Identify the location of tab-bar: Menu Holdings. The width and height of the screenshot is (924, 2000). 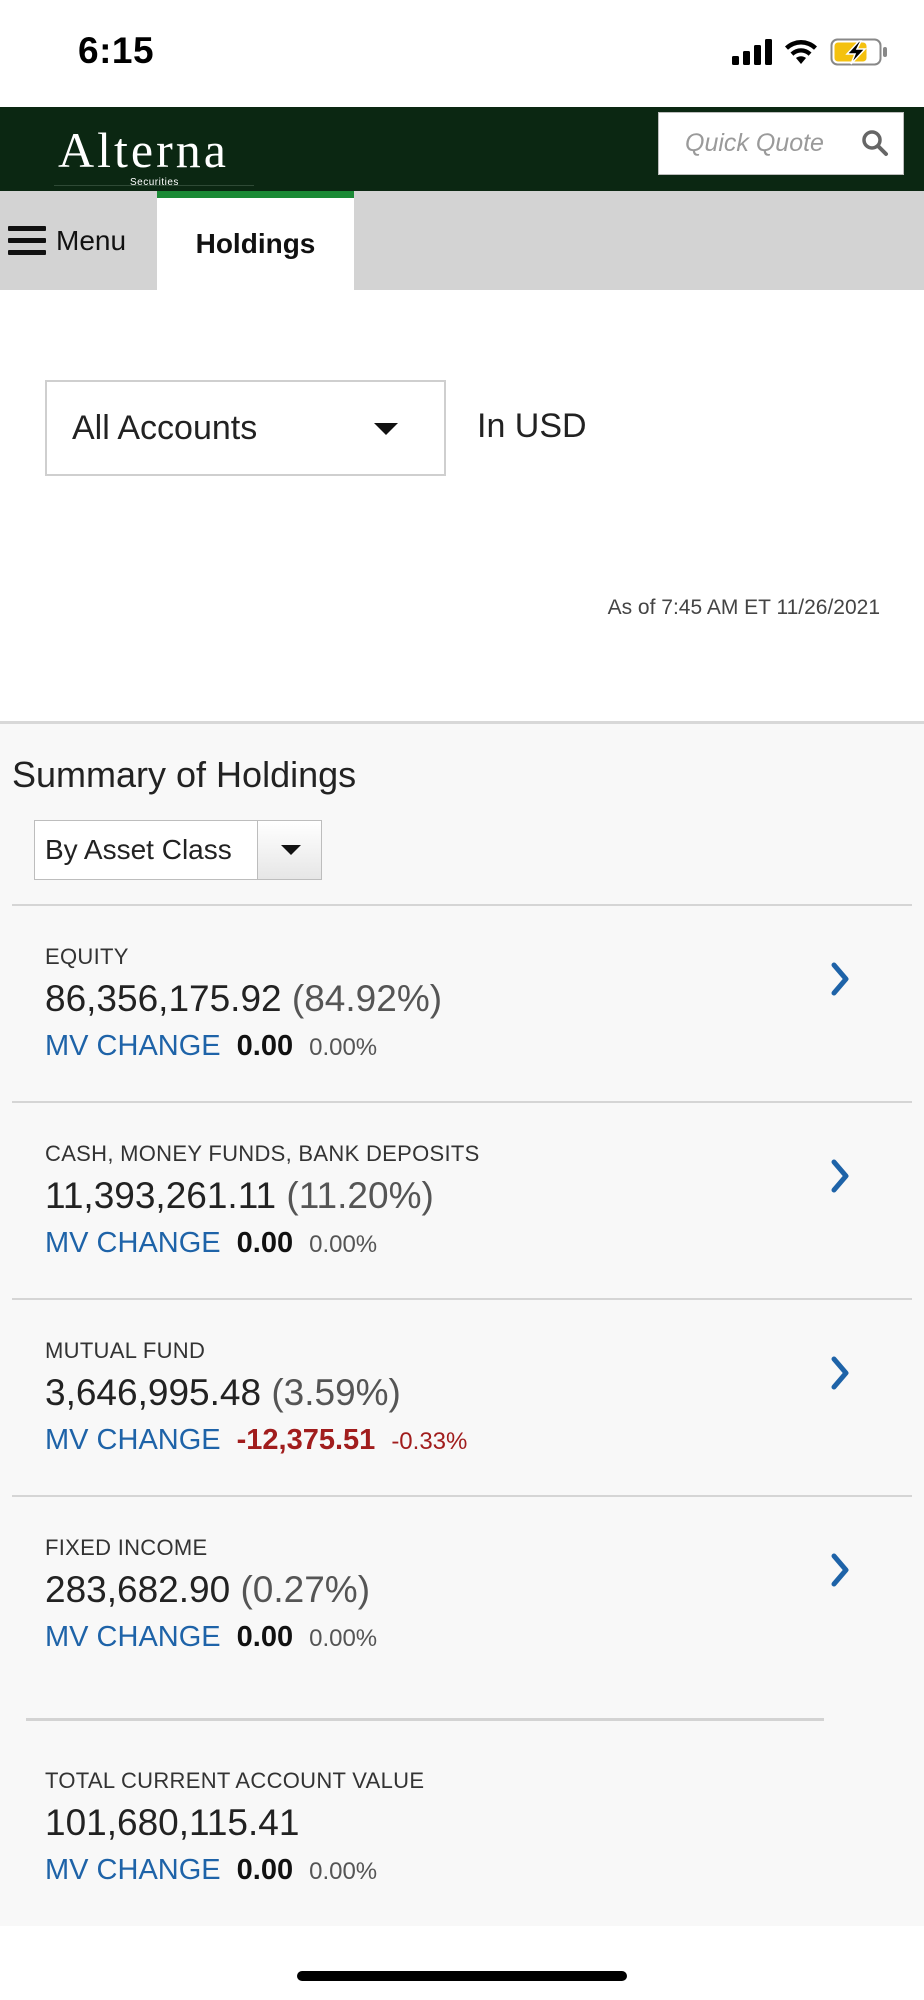
(462, 240).